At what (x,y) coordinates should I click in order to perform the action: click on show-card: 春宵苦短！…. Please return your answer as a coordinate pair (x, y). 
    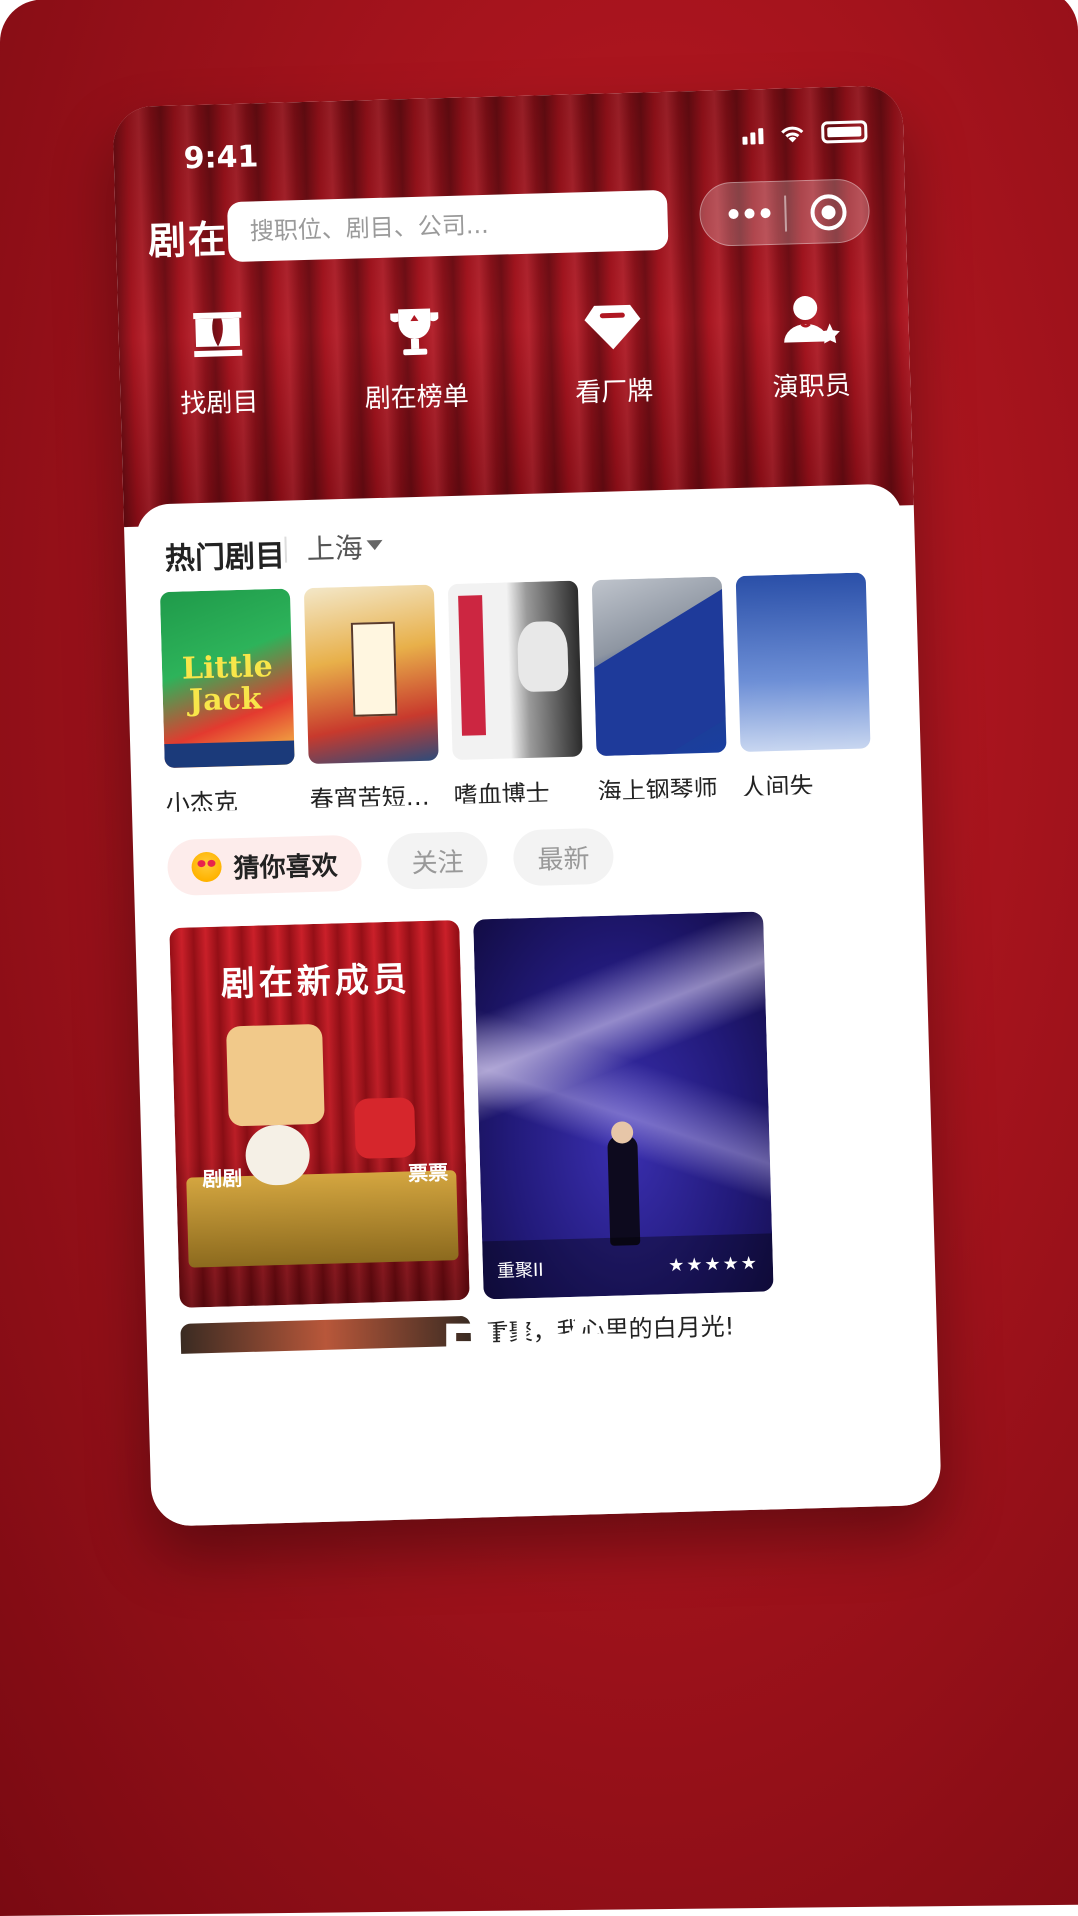
    Looking at the image, I should click on (372, 698).